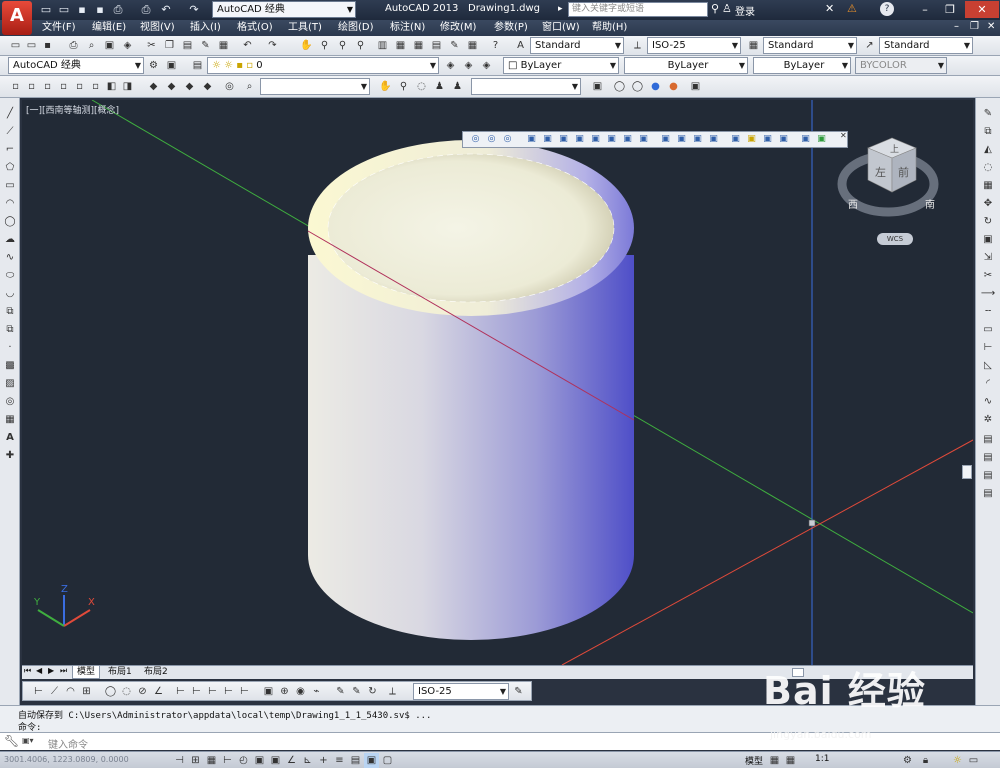 The height and width of the screenshot is (768, 1000). What do you see at coordinates (120, 672) in the screenshot?
I see `tab-layout1: 布局1` at bounding box center [120, 672].